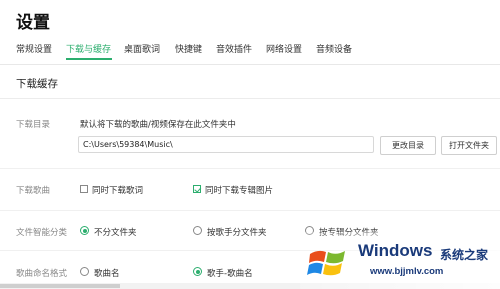  I want to click on change-dir-button: 更改目录, so click(408, 145).